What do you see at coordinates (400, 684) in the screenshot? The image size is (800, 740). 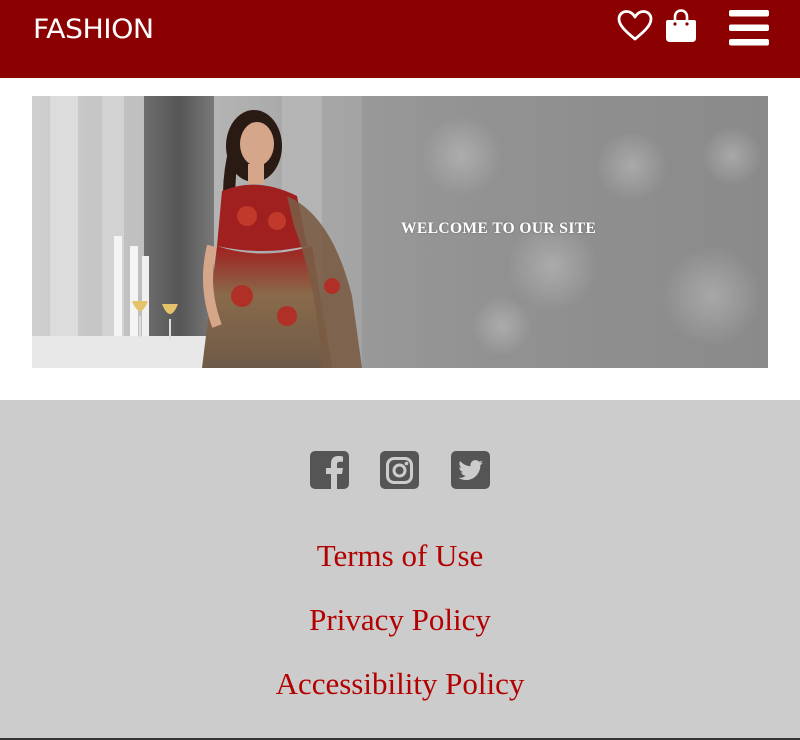 I see `accessibility-policy-link: Accessibility Policy` at bounding box center [400, 684].